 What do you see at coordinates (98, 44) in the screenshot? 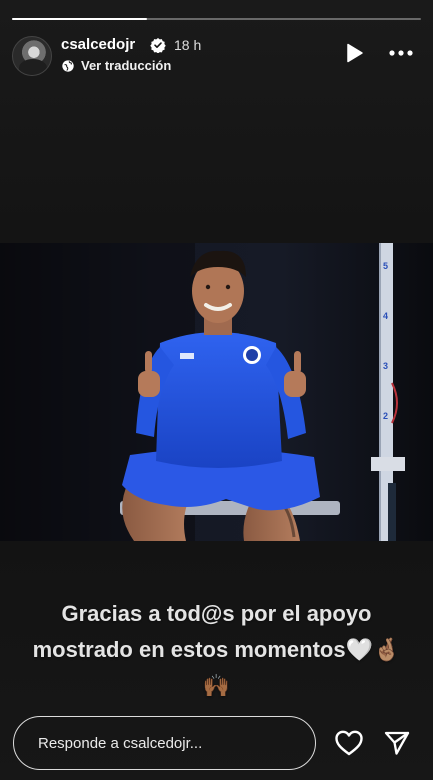
I see `username: csalcedojr` at bounding box center [98, 44].